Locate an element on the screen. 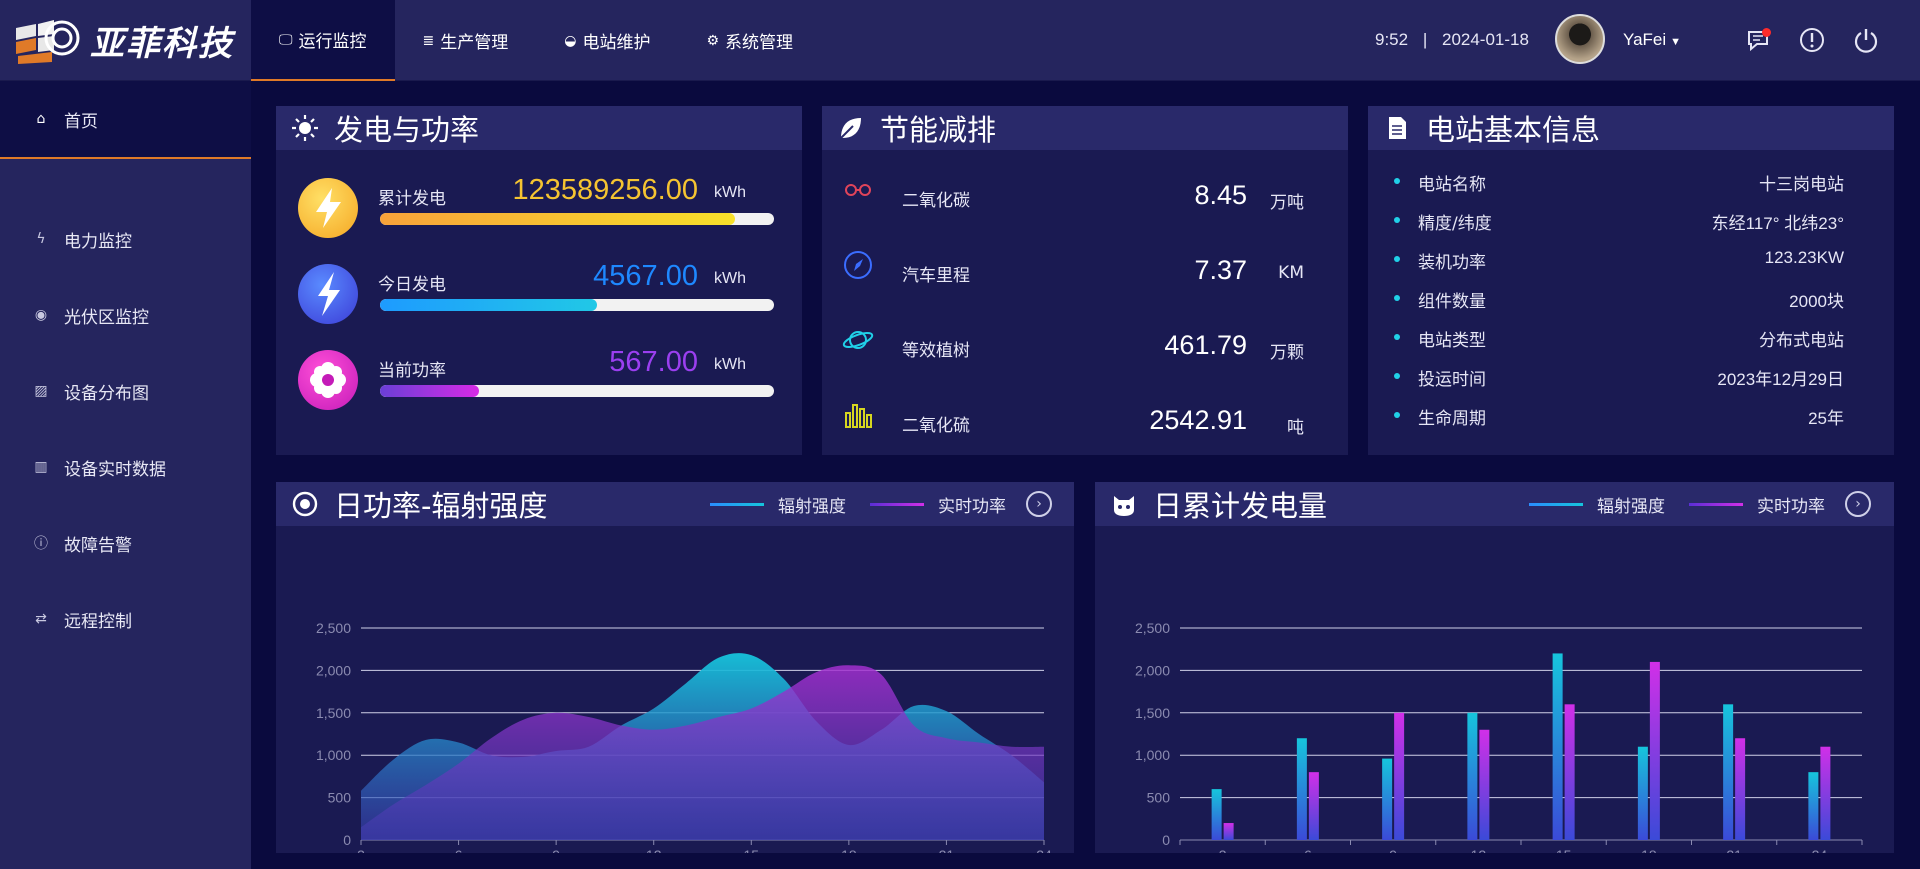  user-menu: YaFei ▼ is located at coordinates (1652, 40).